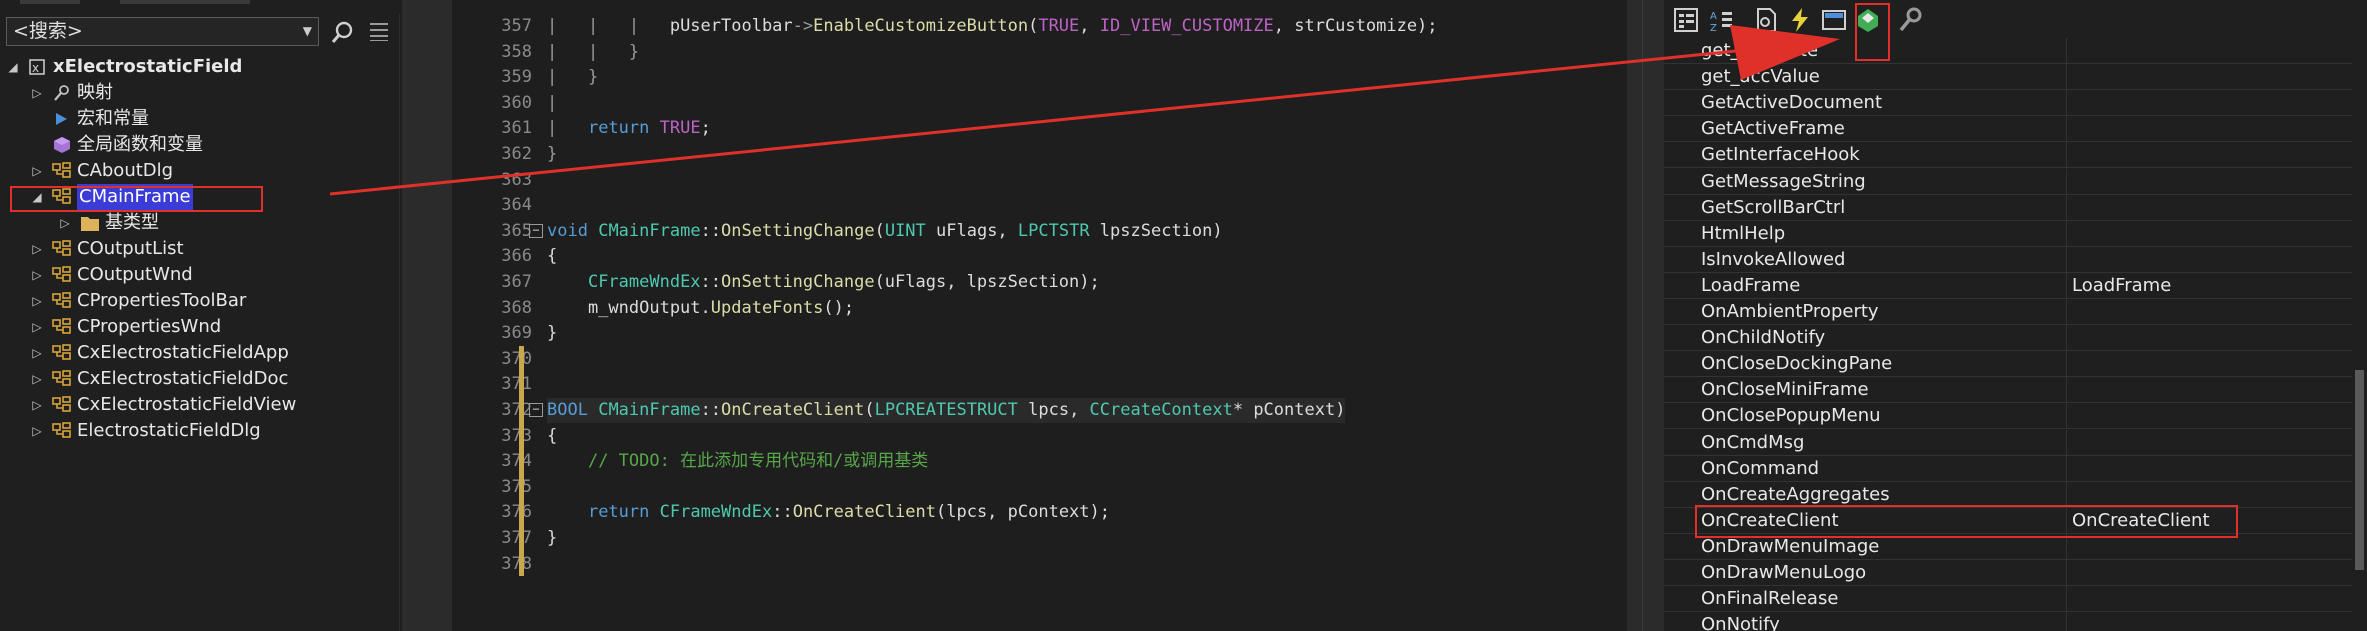 The height and width of the screenshot is (631, 2367). I want to click on code-line: 360 |, so click(1012, 103).